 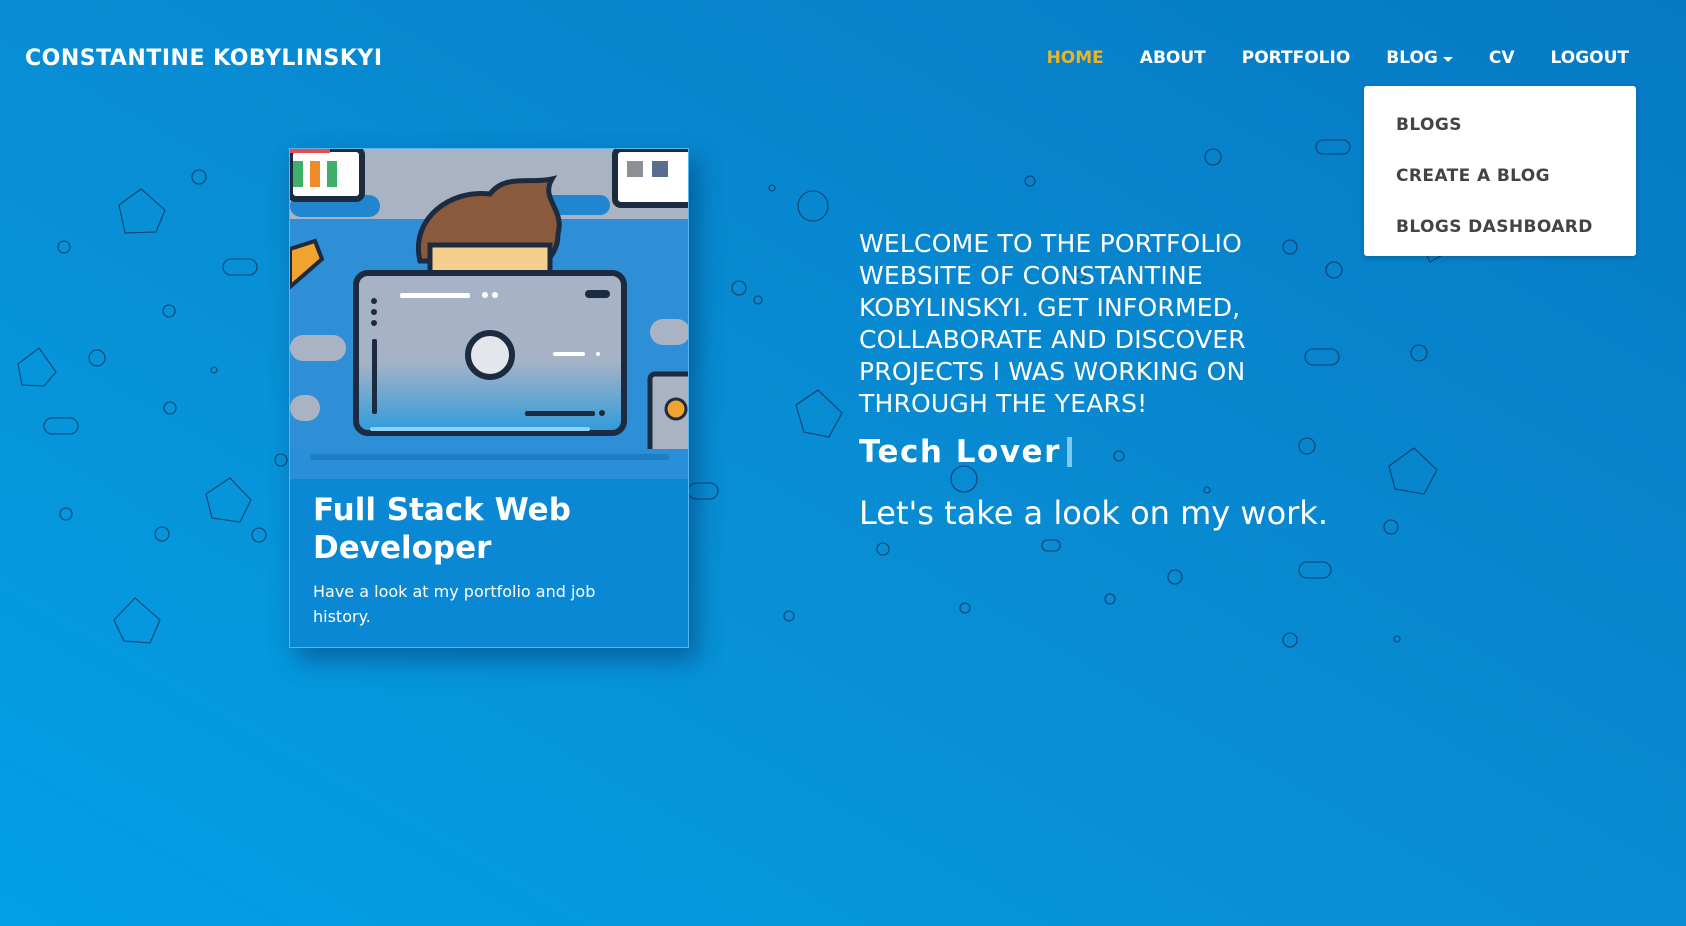 What do you see at coordinates (1500, 182) in the screenshot?
I see `dropdown-item-create-blog: CREATE A BLOG` at bounding box center [1500, 182].